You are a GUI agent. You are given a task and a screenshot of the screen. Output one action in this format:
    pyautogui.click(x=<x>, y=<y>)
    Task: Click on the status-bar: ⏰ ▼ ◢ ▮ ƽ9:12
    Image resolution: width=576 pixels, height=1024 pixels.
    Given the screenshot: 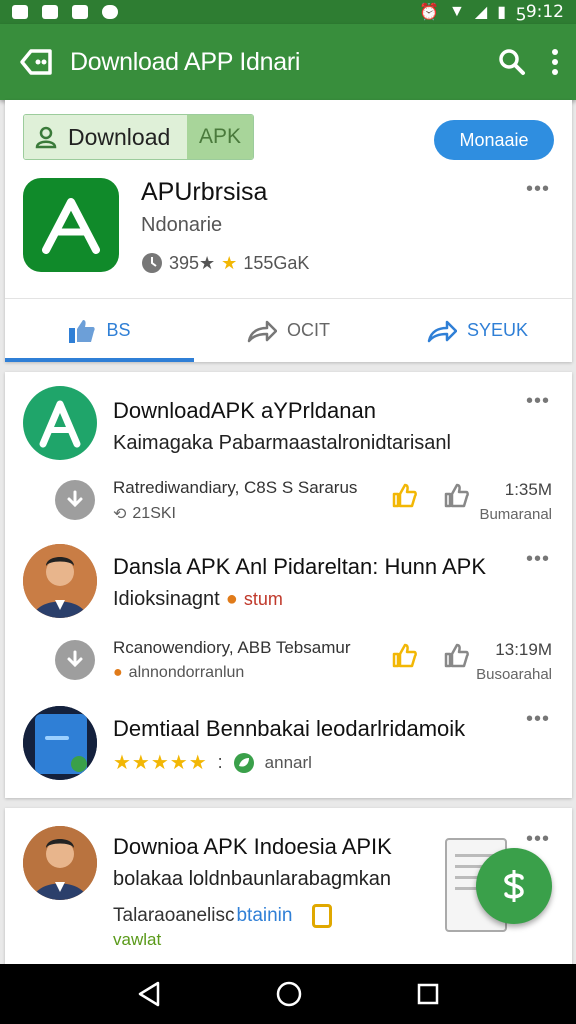 What is the action you would take?
    pyautogui.click(x=288, y=12)
    